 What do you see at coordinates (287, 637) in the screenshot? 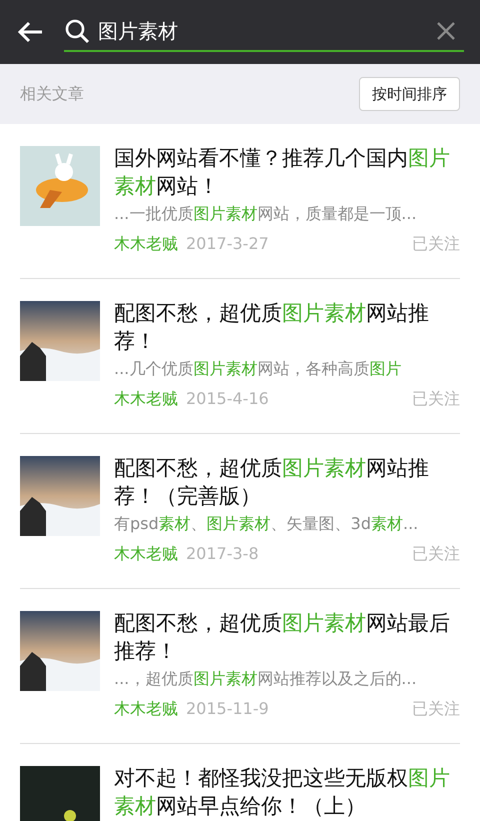
I see `article-title: 配图不愁，超优质图片素材网站最后推荐！` at bounding box center [287, 637].